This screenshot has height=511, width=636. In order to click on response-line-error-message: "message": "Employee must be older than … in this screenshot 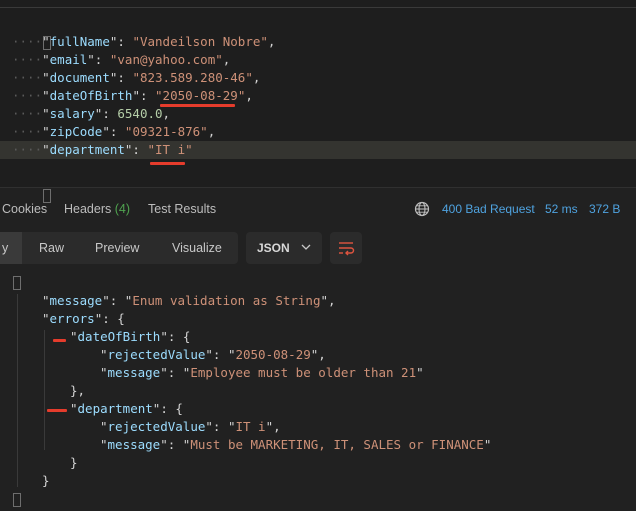, I will do `click(262, 372)`.